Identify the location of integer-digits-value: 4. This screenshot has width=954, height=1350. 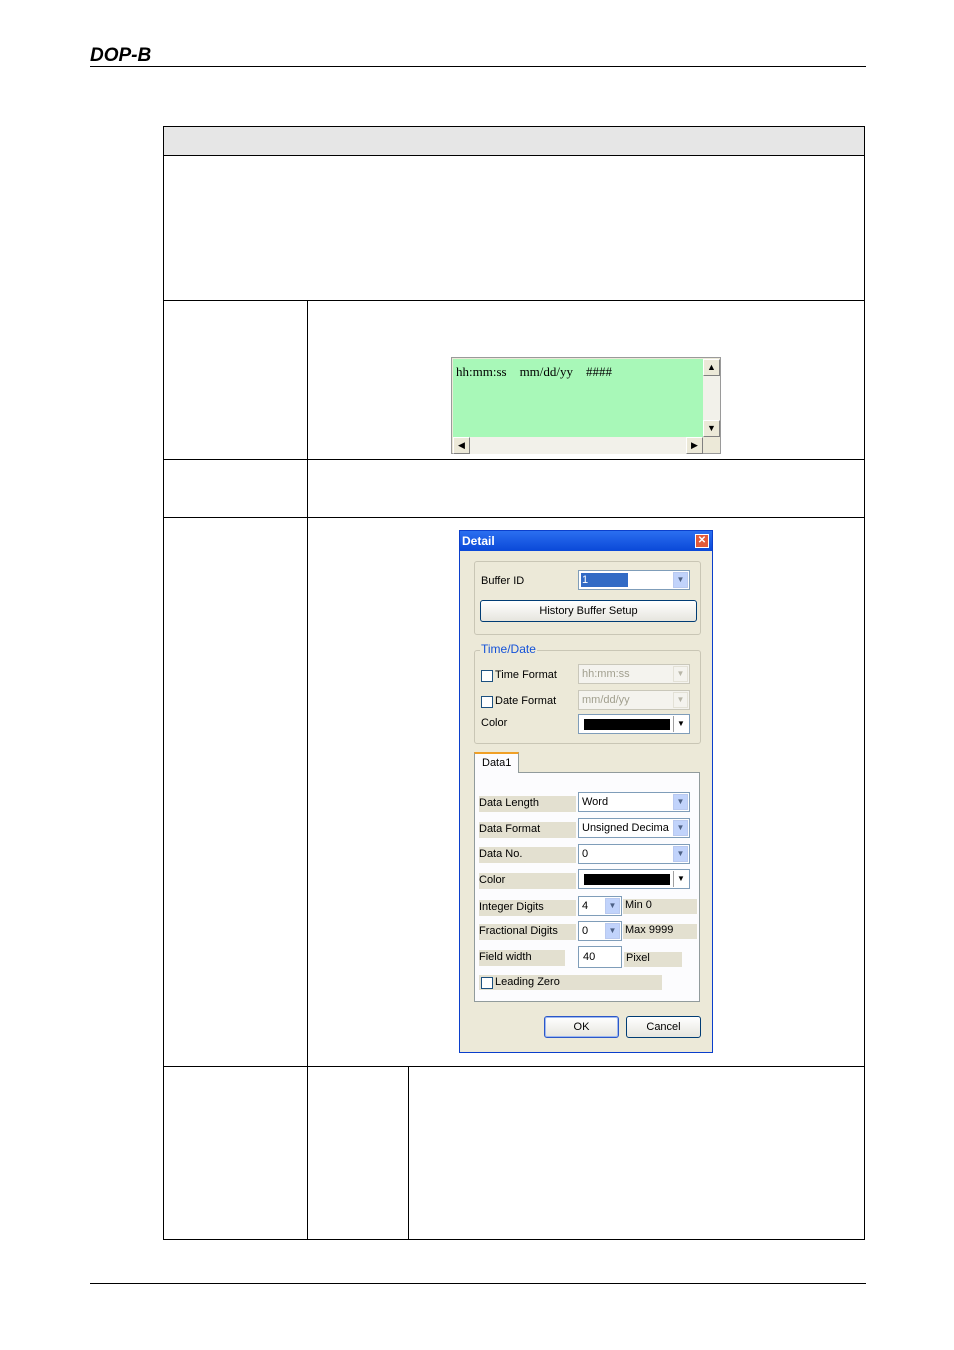
(585, 906).